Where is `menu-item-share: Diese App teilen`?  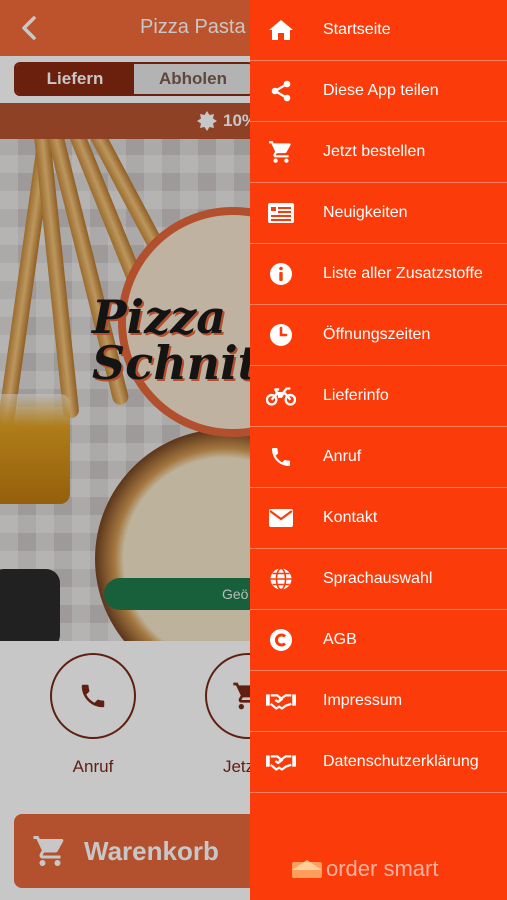
menu-item-share: Diese App teilen is located at coordinates (378, 91).